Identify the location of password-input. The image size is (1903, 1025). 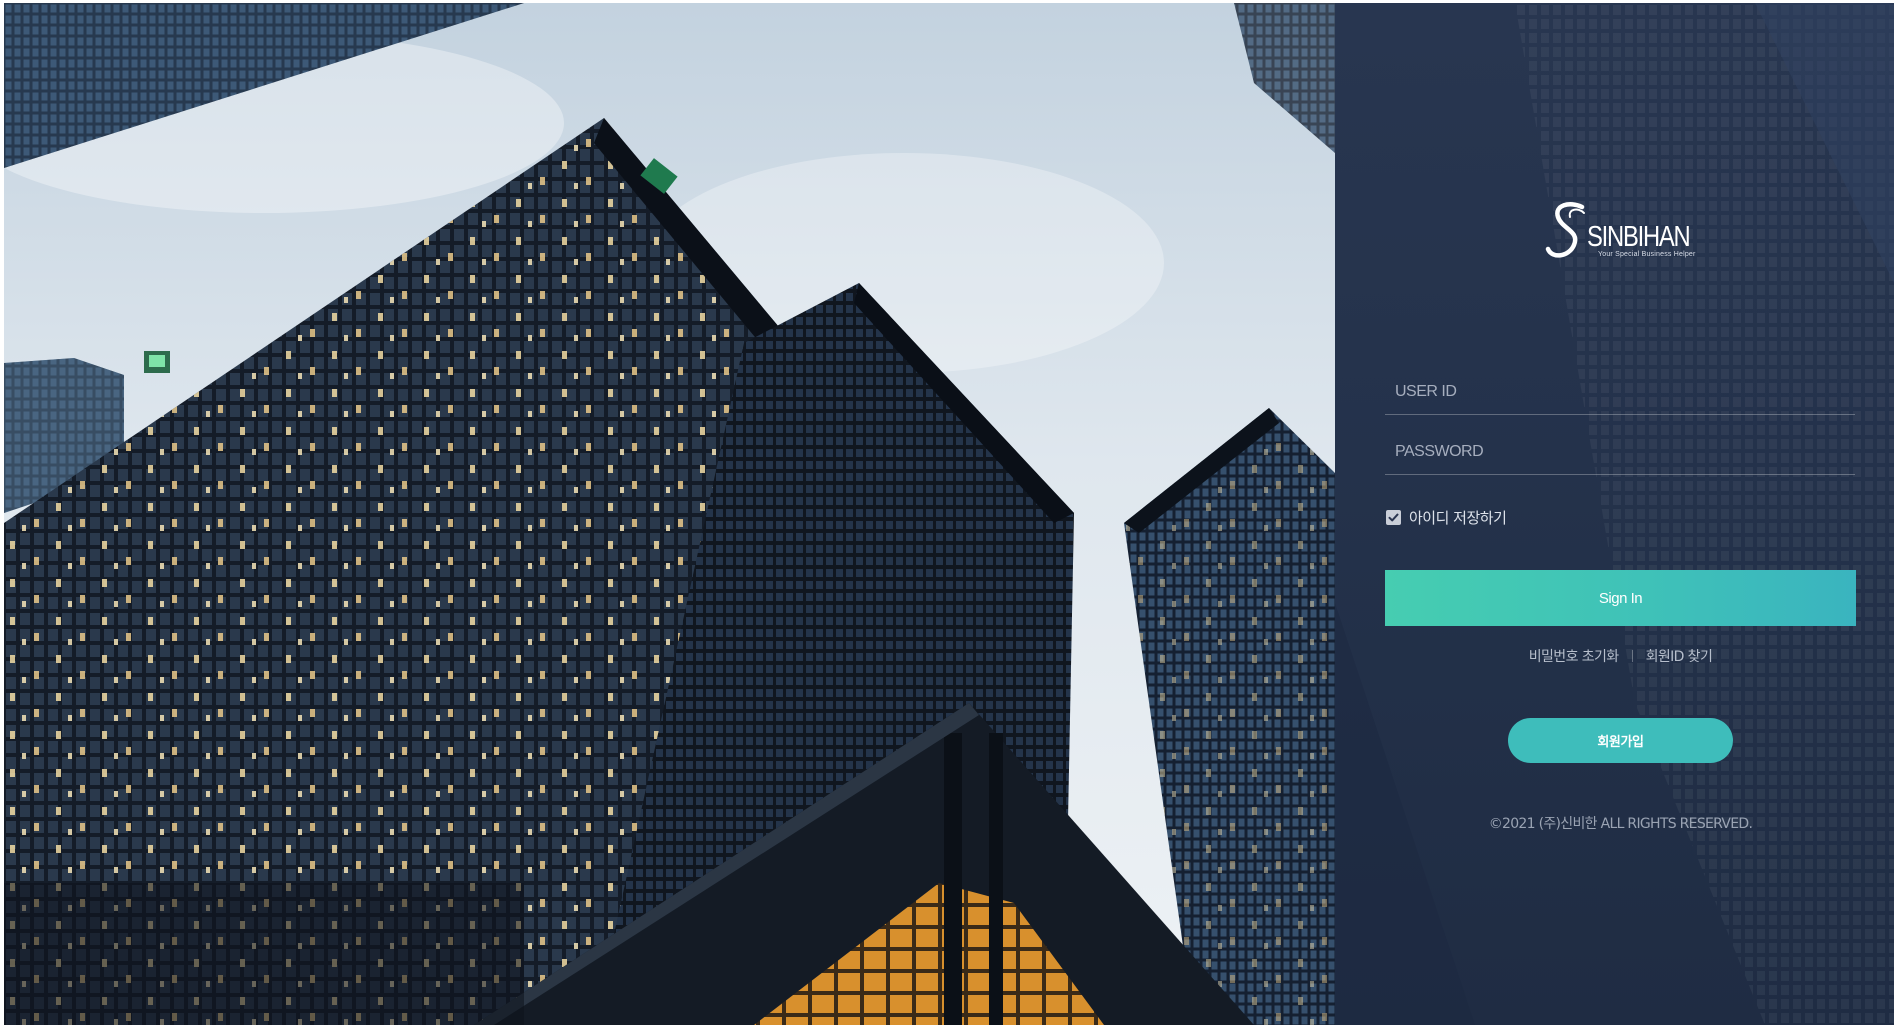
(1620, 451).